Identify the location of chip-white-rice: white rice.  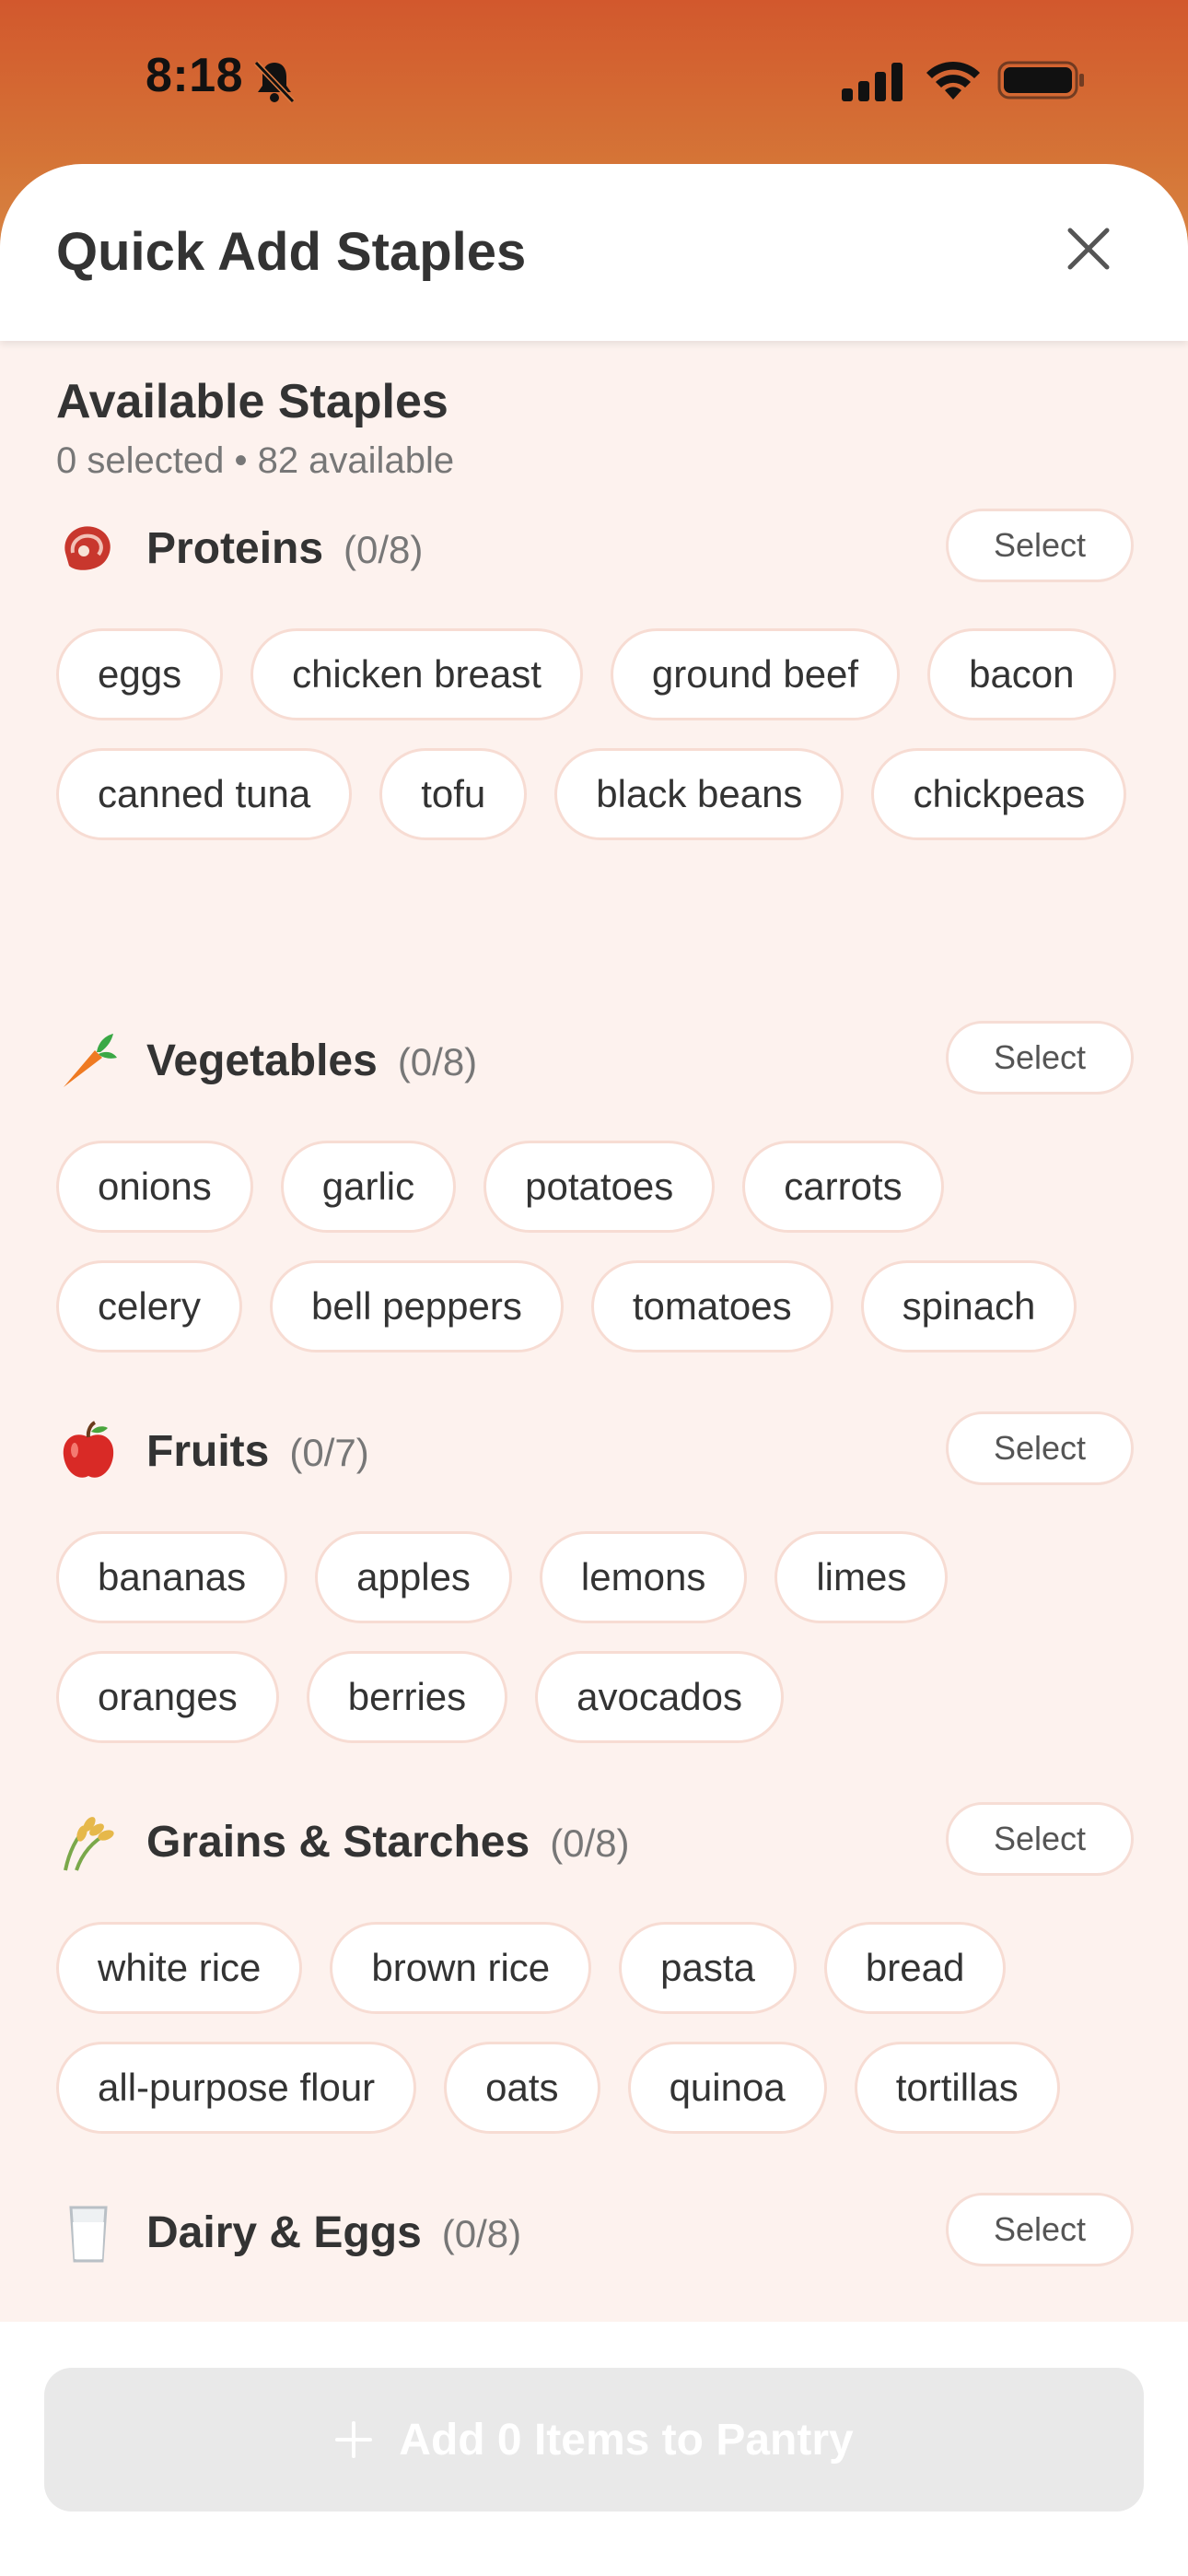
(179, 1968).